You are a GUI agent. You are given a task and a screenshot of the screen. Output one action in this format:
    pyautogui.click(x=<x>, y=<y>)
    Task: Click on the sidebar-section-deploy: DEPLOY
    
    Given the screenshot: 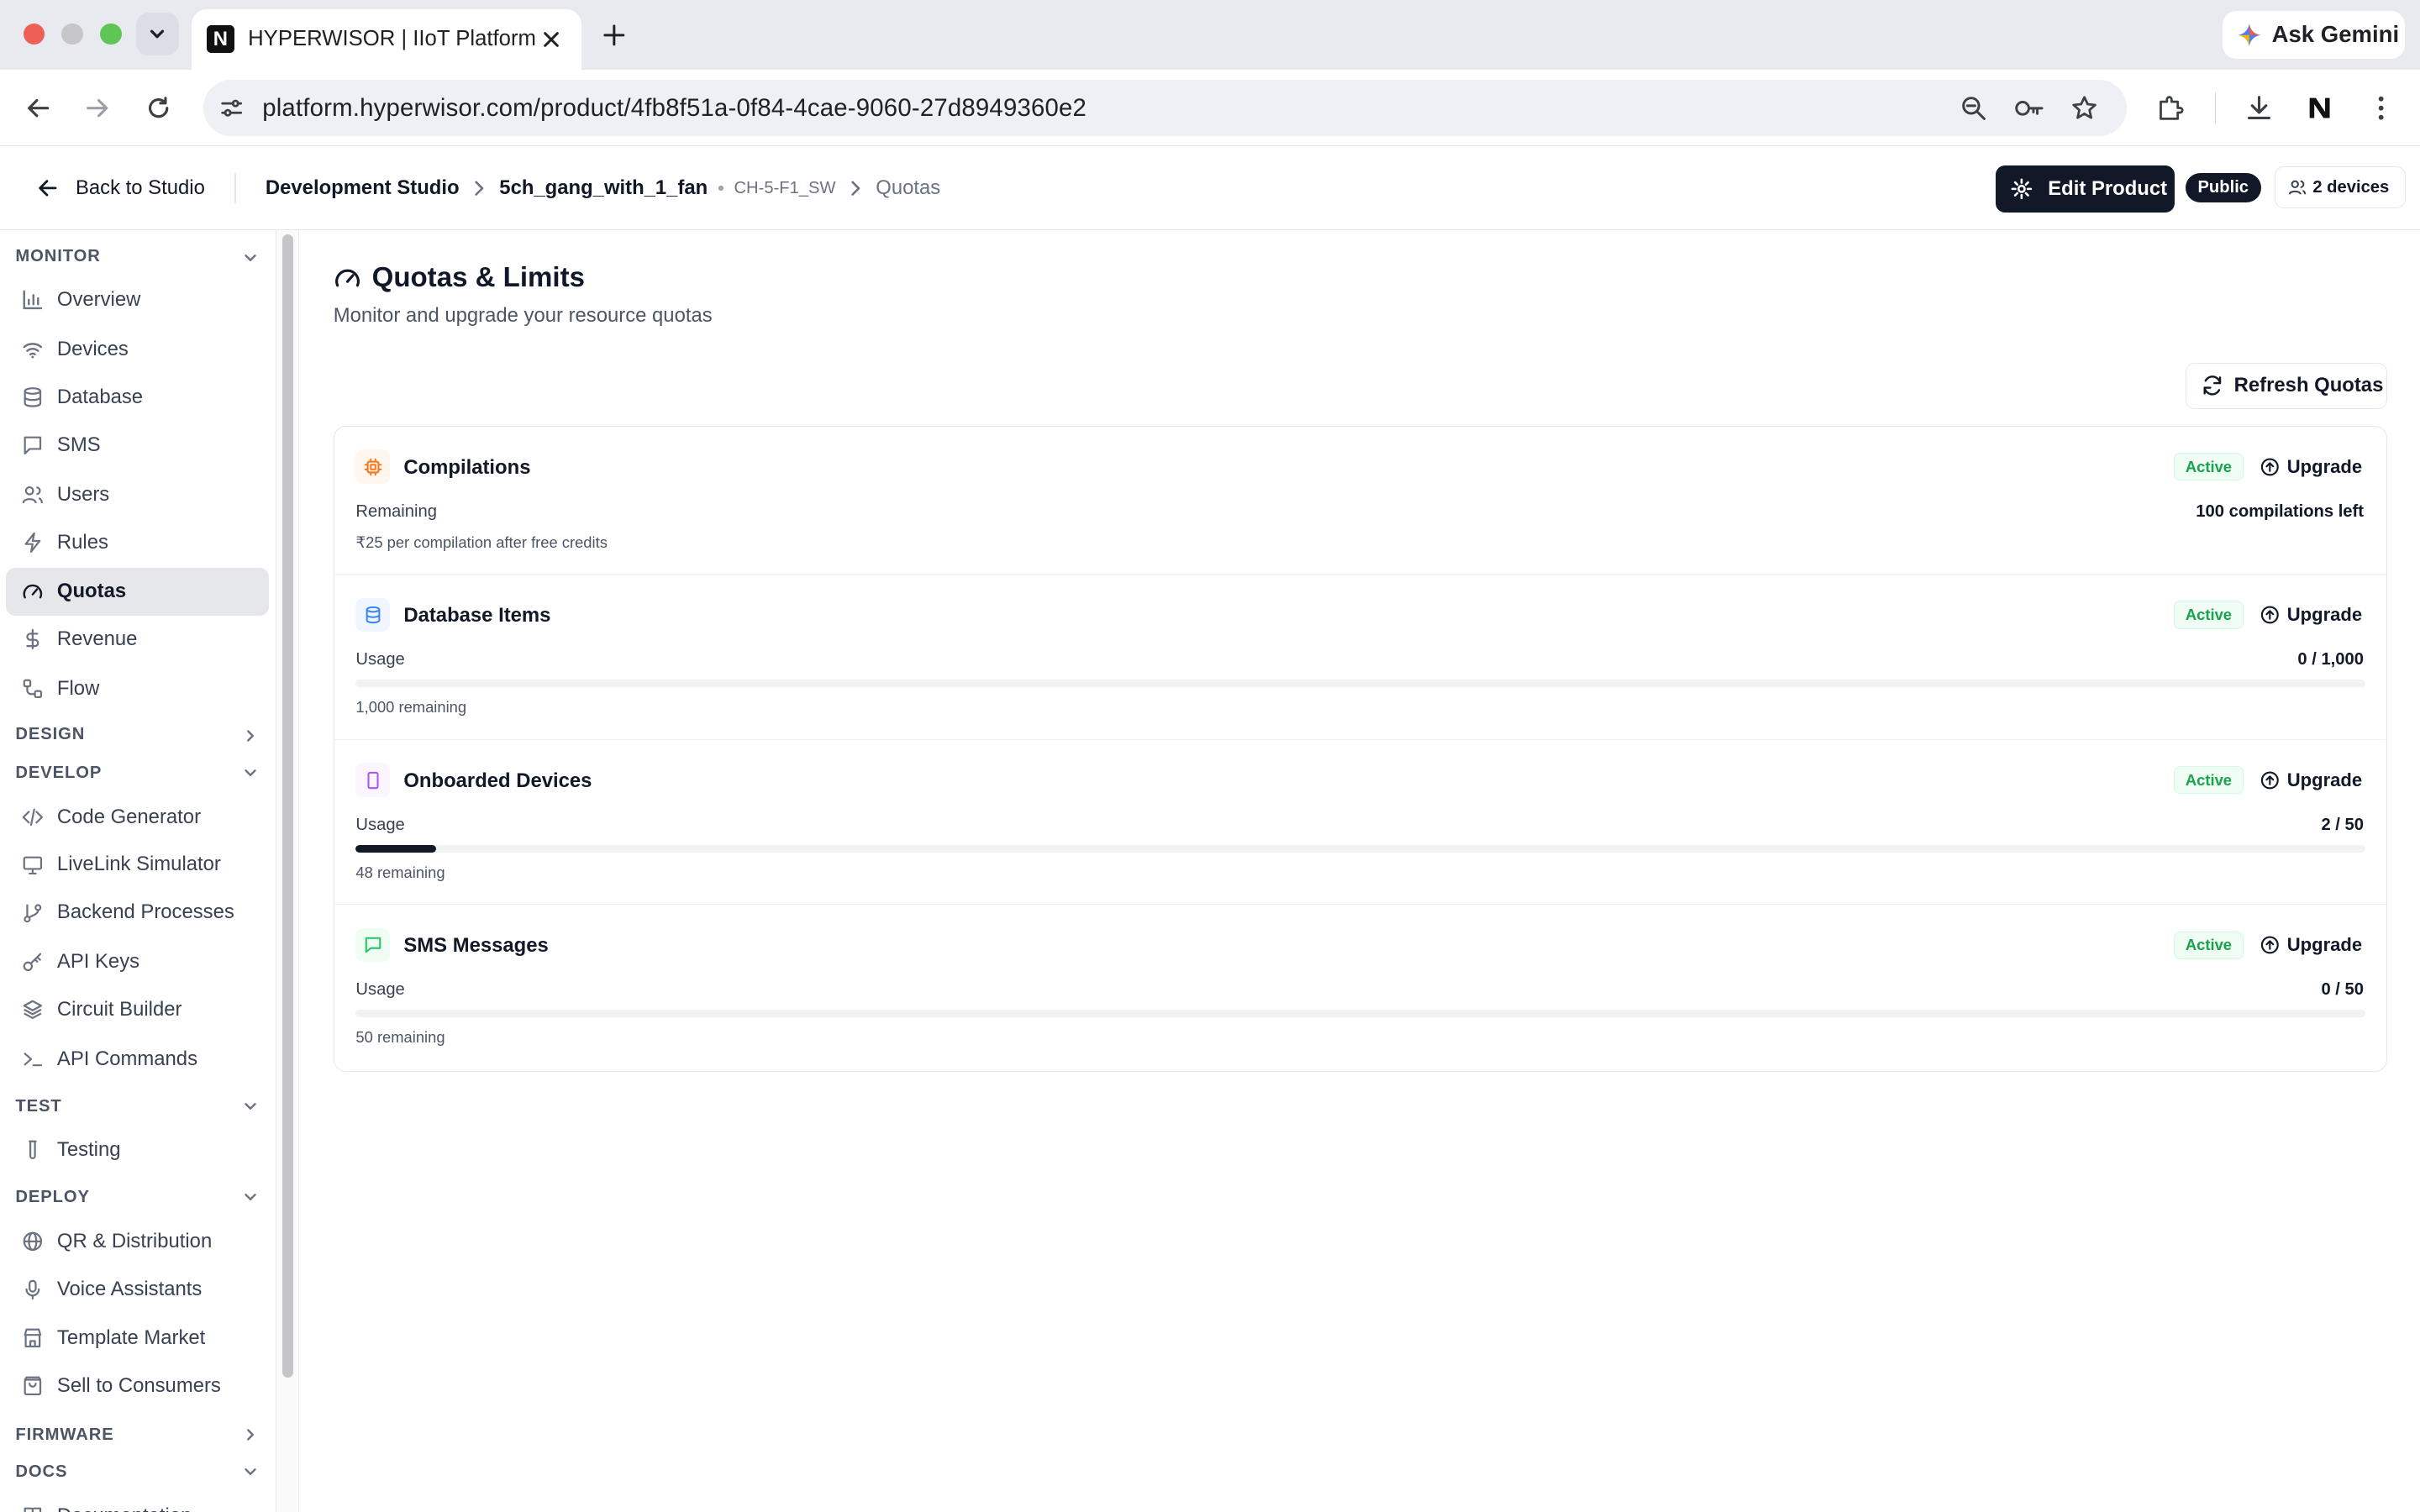 What is the action you would take?
    pyautogui.click(x=52, y=1197)
    